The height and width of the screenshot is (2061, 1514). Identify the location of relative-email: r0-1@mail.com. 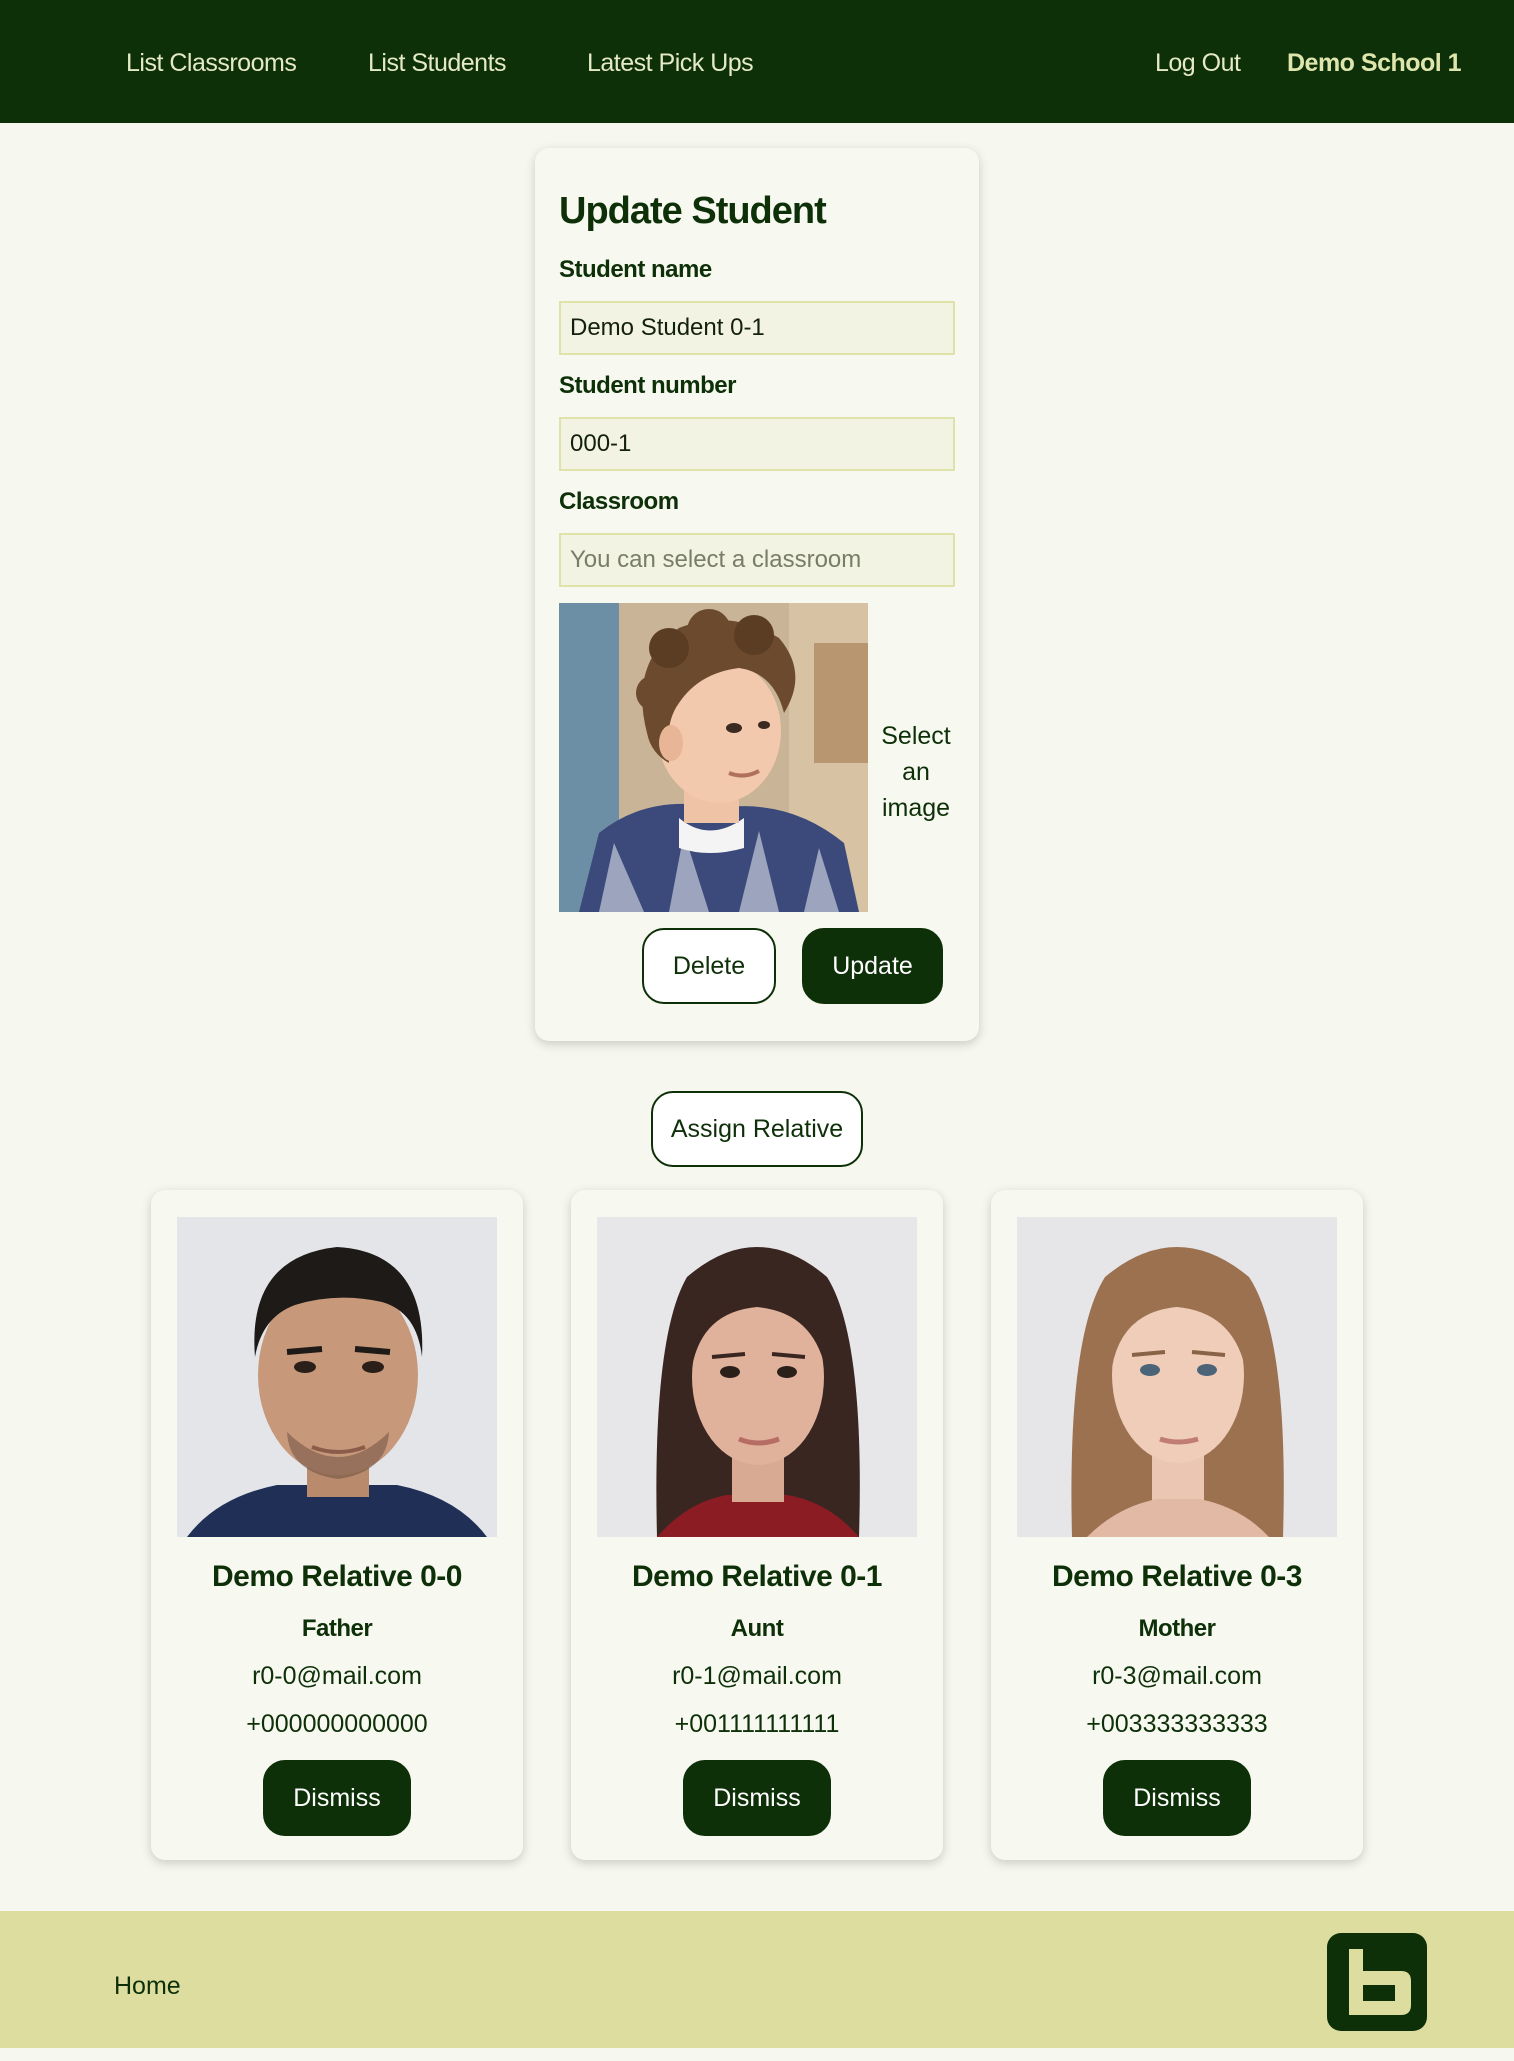
(757, 1676).